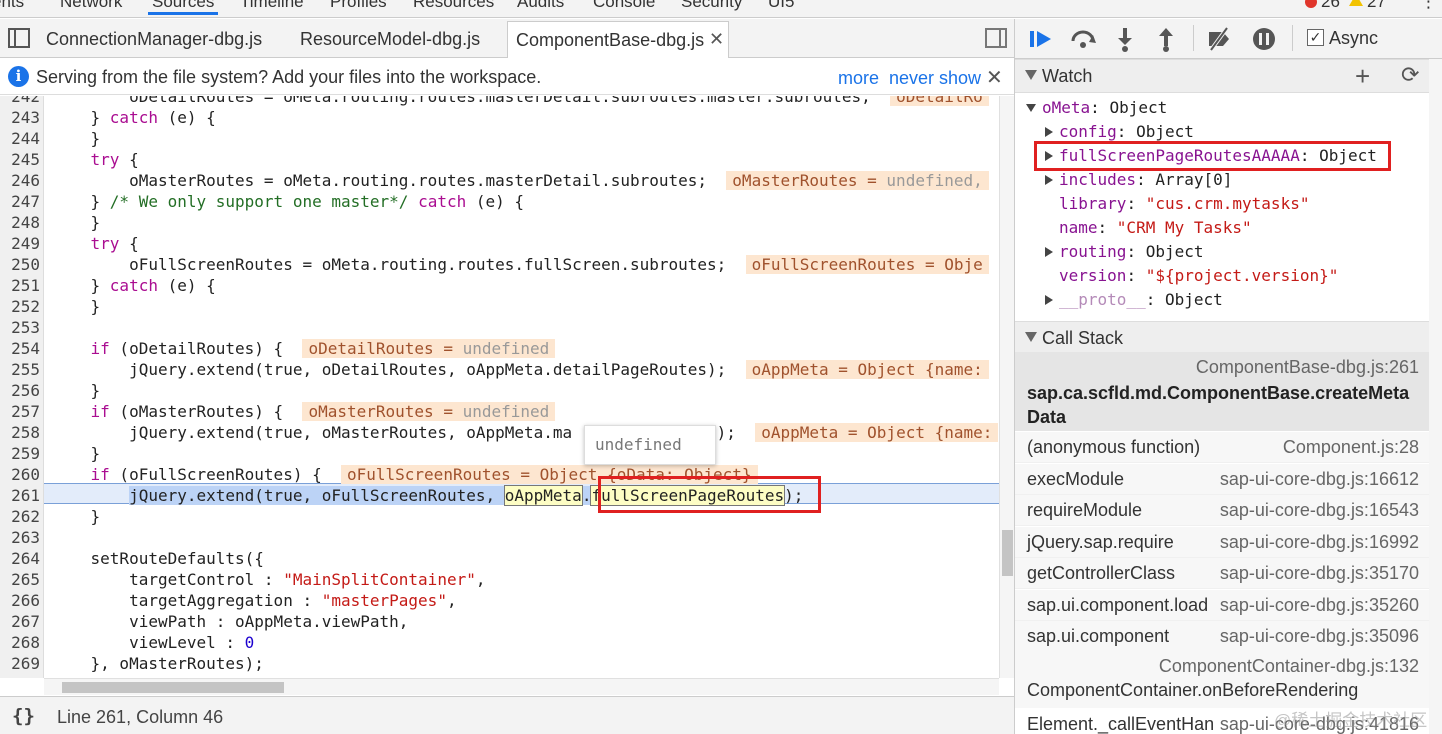 The width and height of the screenshot is (1442, 734). Describe the element at coordinates (1166, 39) in the screenshot. I see `step-out-icon` at that location.